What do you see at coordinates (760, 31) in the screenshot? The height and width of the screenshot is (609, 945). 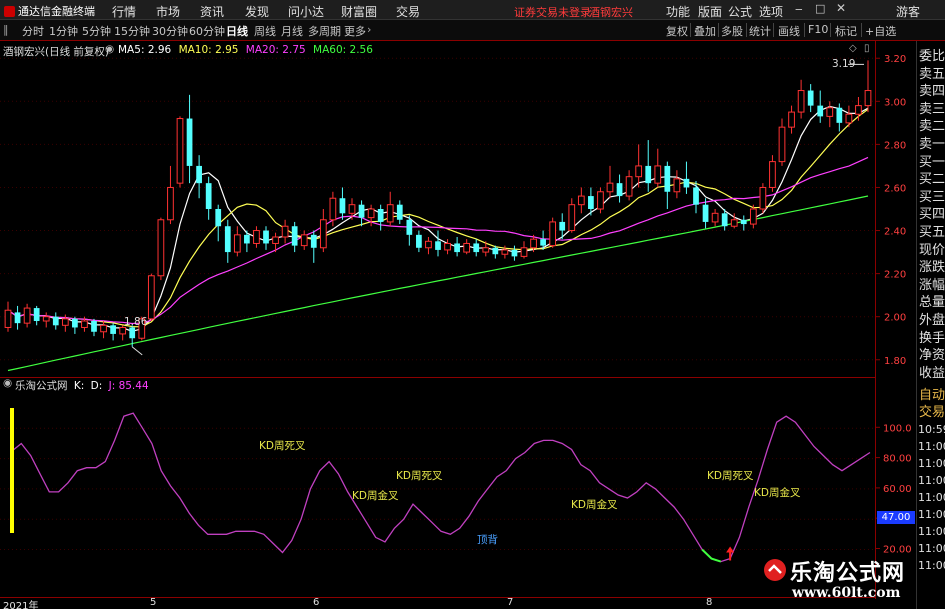 I see `stats-button: 统计` at bounding box center [760, 31].